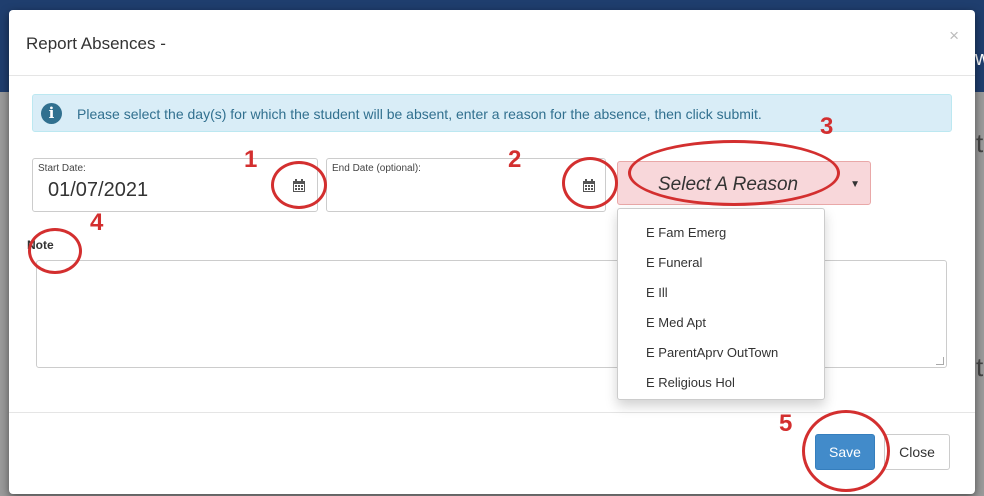 The image size is (984, 496). What do you see at coordinates (940, 361) in the screenshot?
I see `resize-handle-icon` at bounding box center [940, 361].